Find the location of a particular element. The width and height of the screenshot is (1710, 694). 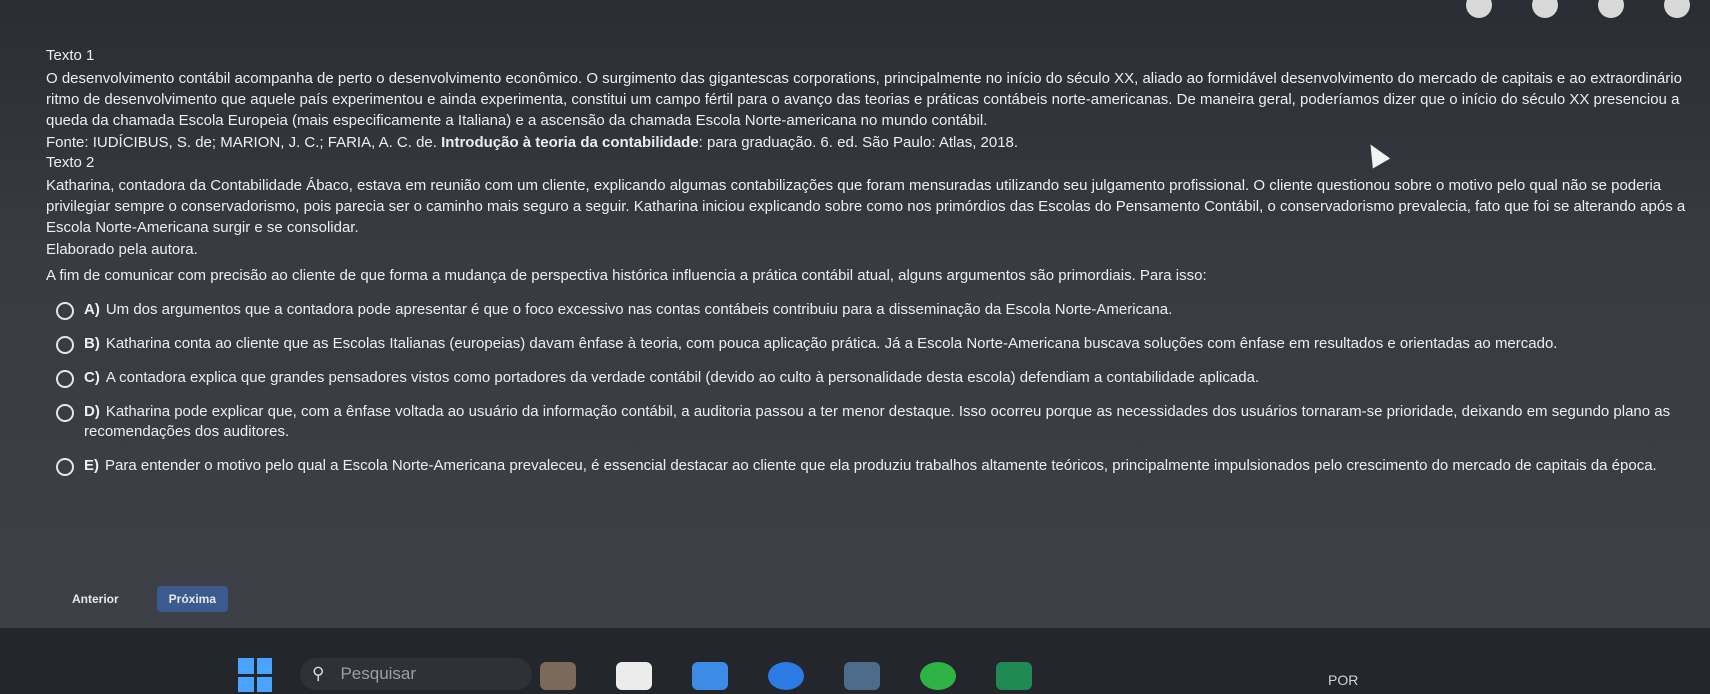

taskbar: ⚲ Pesquisar POR is located at coordinates (855, 661).